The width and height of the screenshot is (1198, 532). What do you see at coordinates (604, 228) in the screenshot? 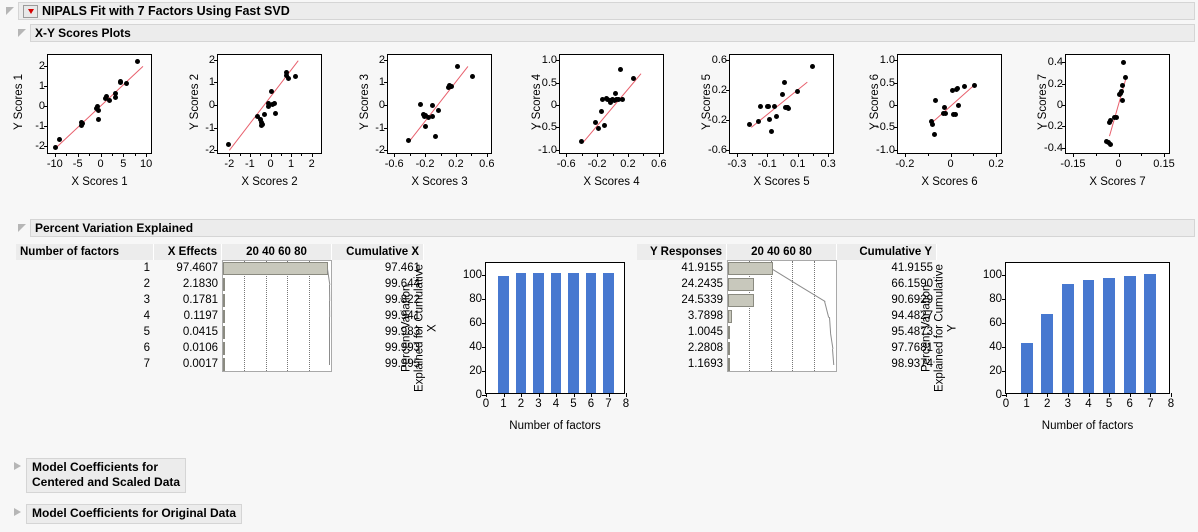
I see `percent-variation-outline-node: Percent Variation Explained` at bounding box center [604, 228].